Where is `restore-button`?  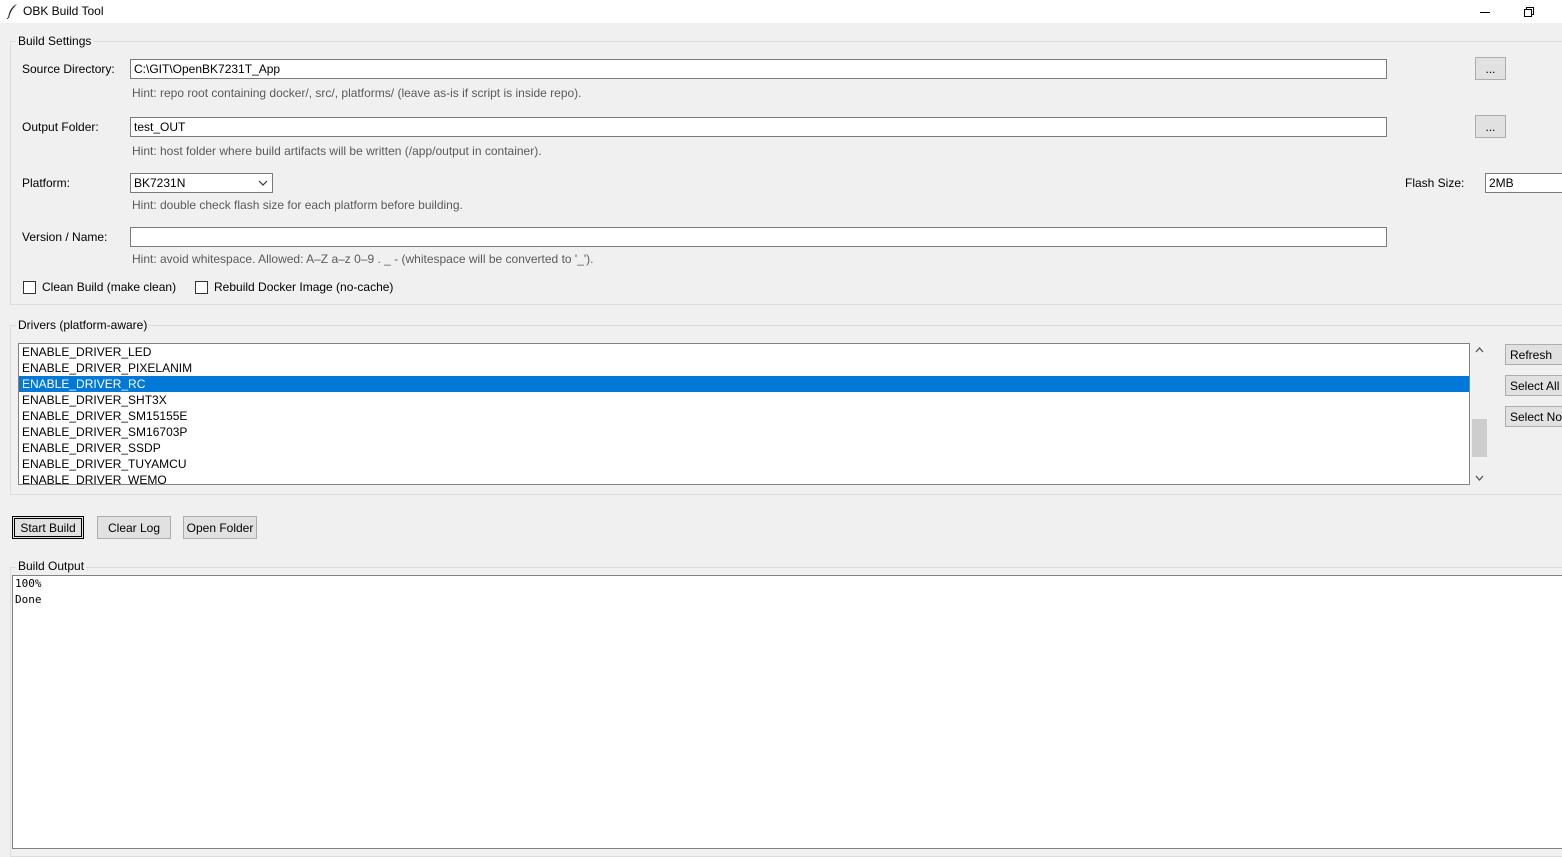
restore-button is located at coordinates (1529, 11).